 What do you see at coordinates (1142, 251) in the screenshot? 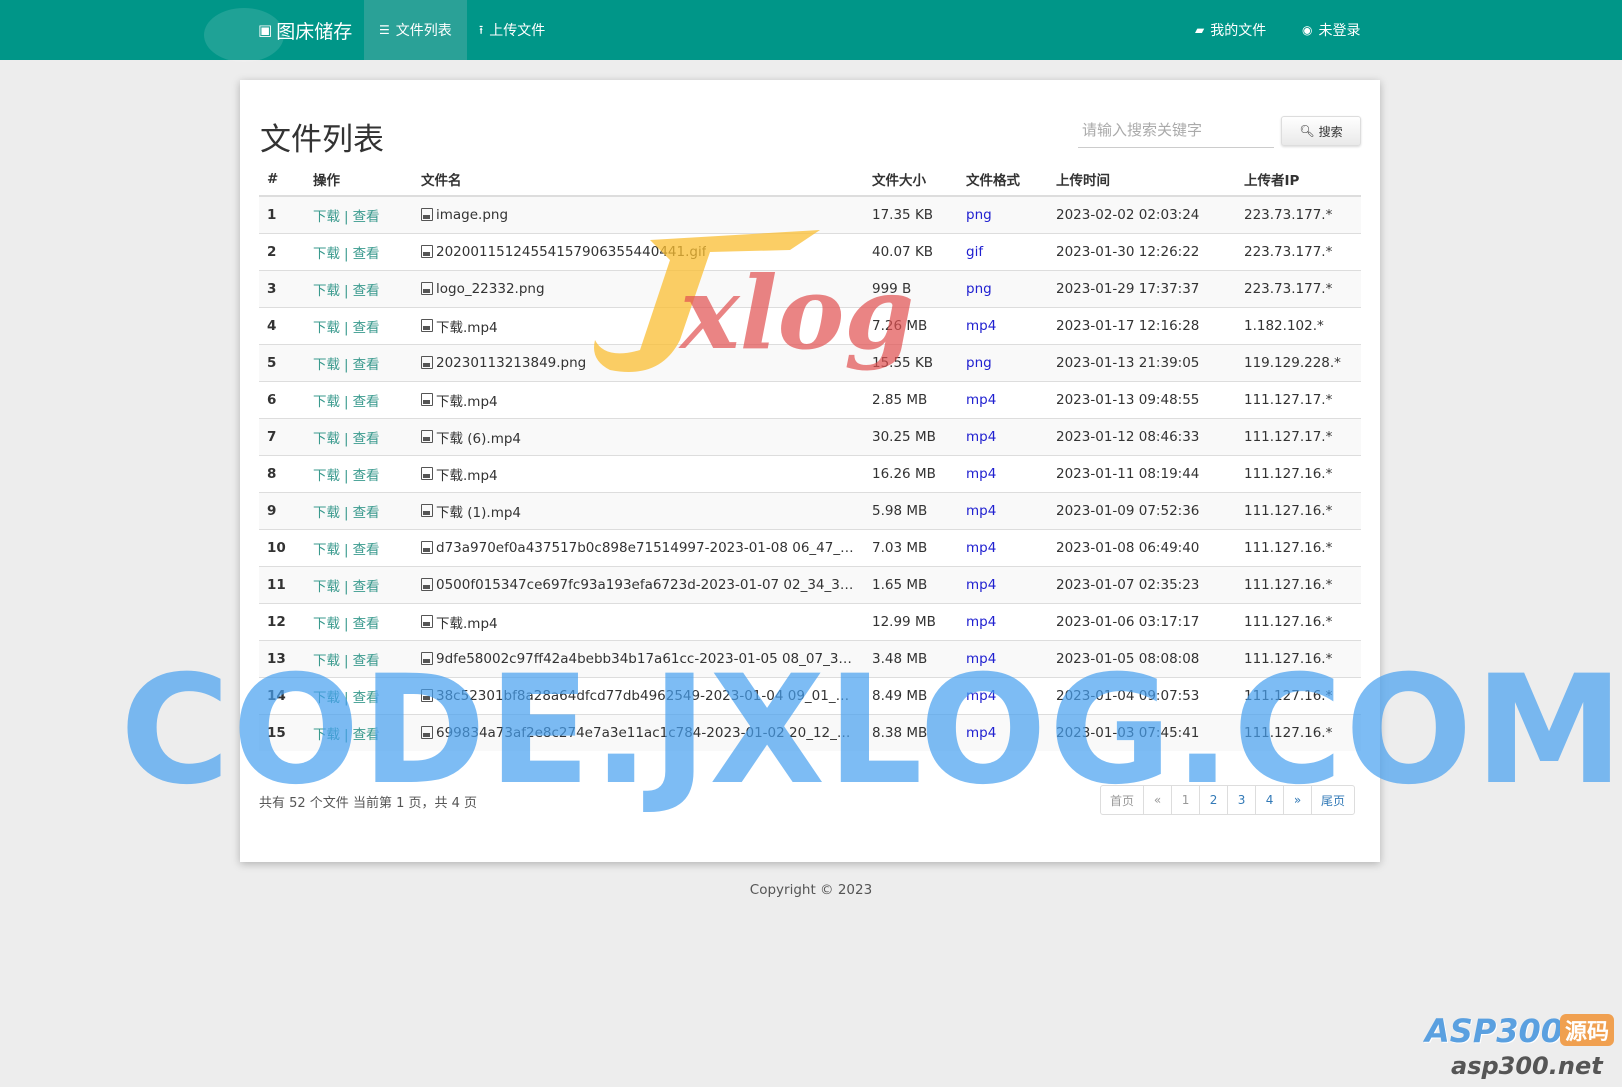
I see `row-upload-time: 2023-01-30 12:26:22` at bounding box center [1142, 251].